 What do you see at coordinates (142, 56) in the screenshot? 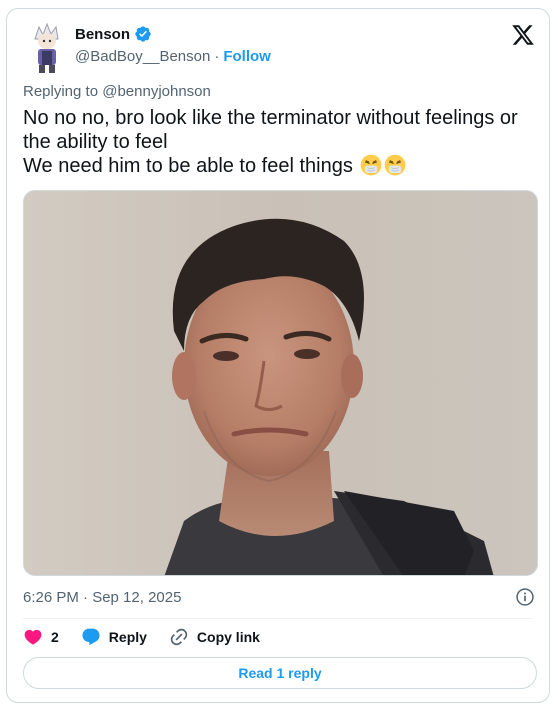
I see `author-handle: @BadBoy__Benson` at bounding box center [142, 56].